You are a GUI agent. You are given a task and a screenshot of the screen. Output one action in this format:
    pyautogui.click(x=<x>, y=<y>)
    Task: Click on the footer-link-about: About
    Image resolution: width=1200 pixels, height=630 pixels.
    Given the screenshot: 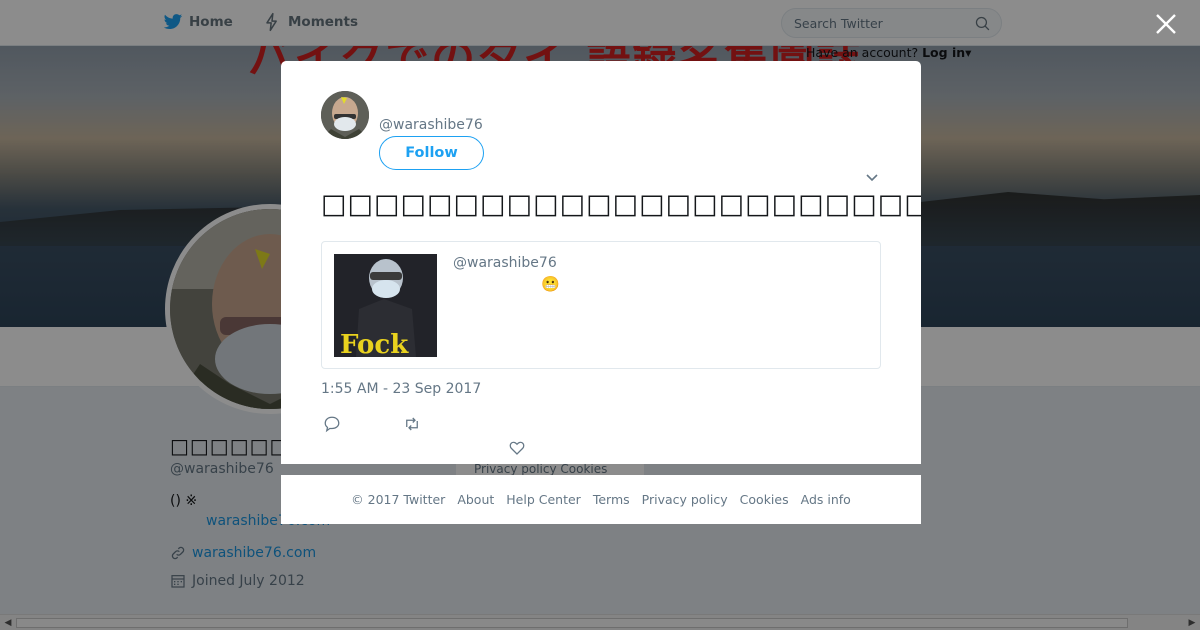 What is the action you would take?
    pyautogui.click(x=475, y=499)
    